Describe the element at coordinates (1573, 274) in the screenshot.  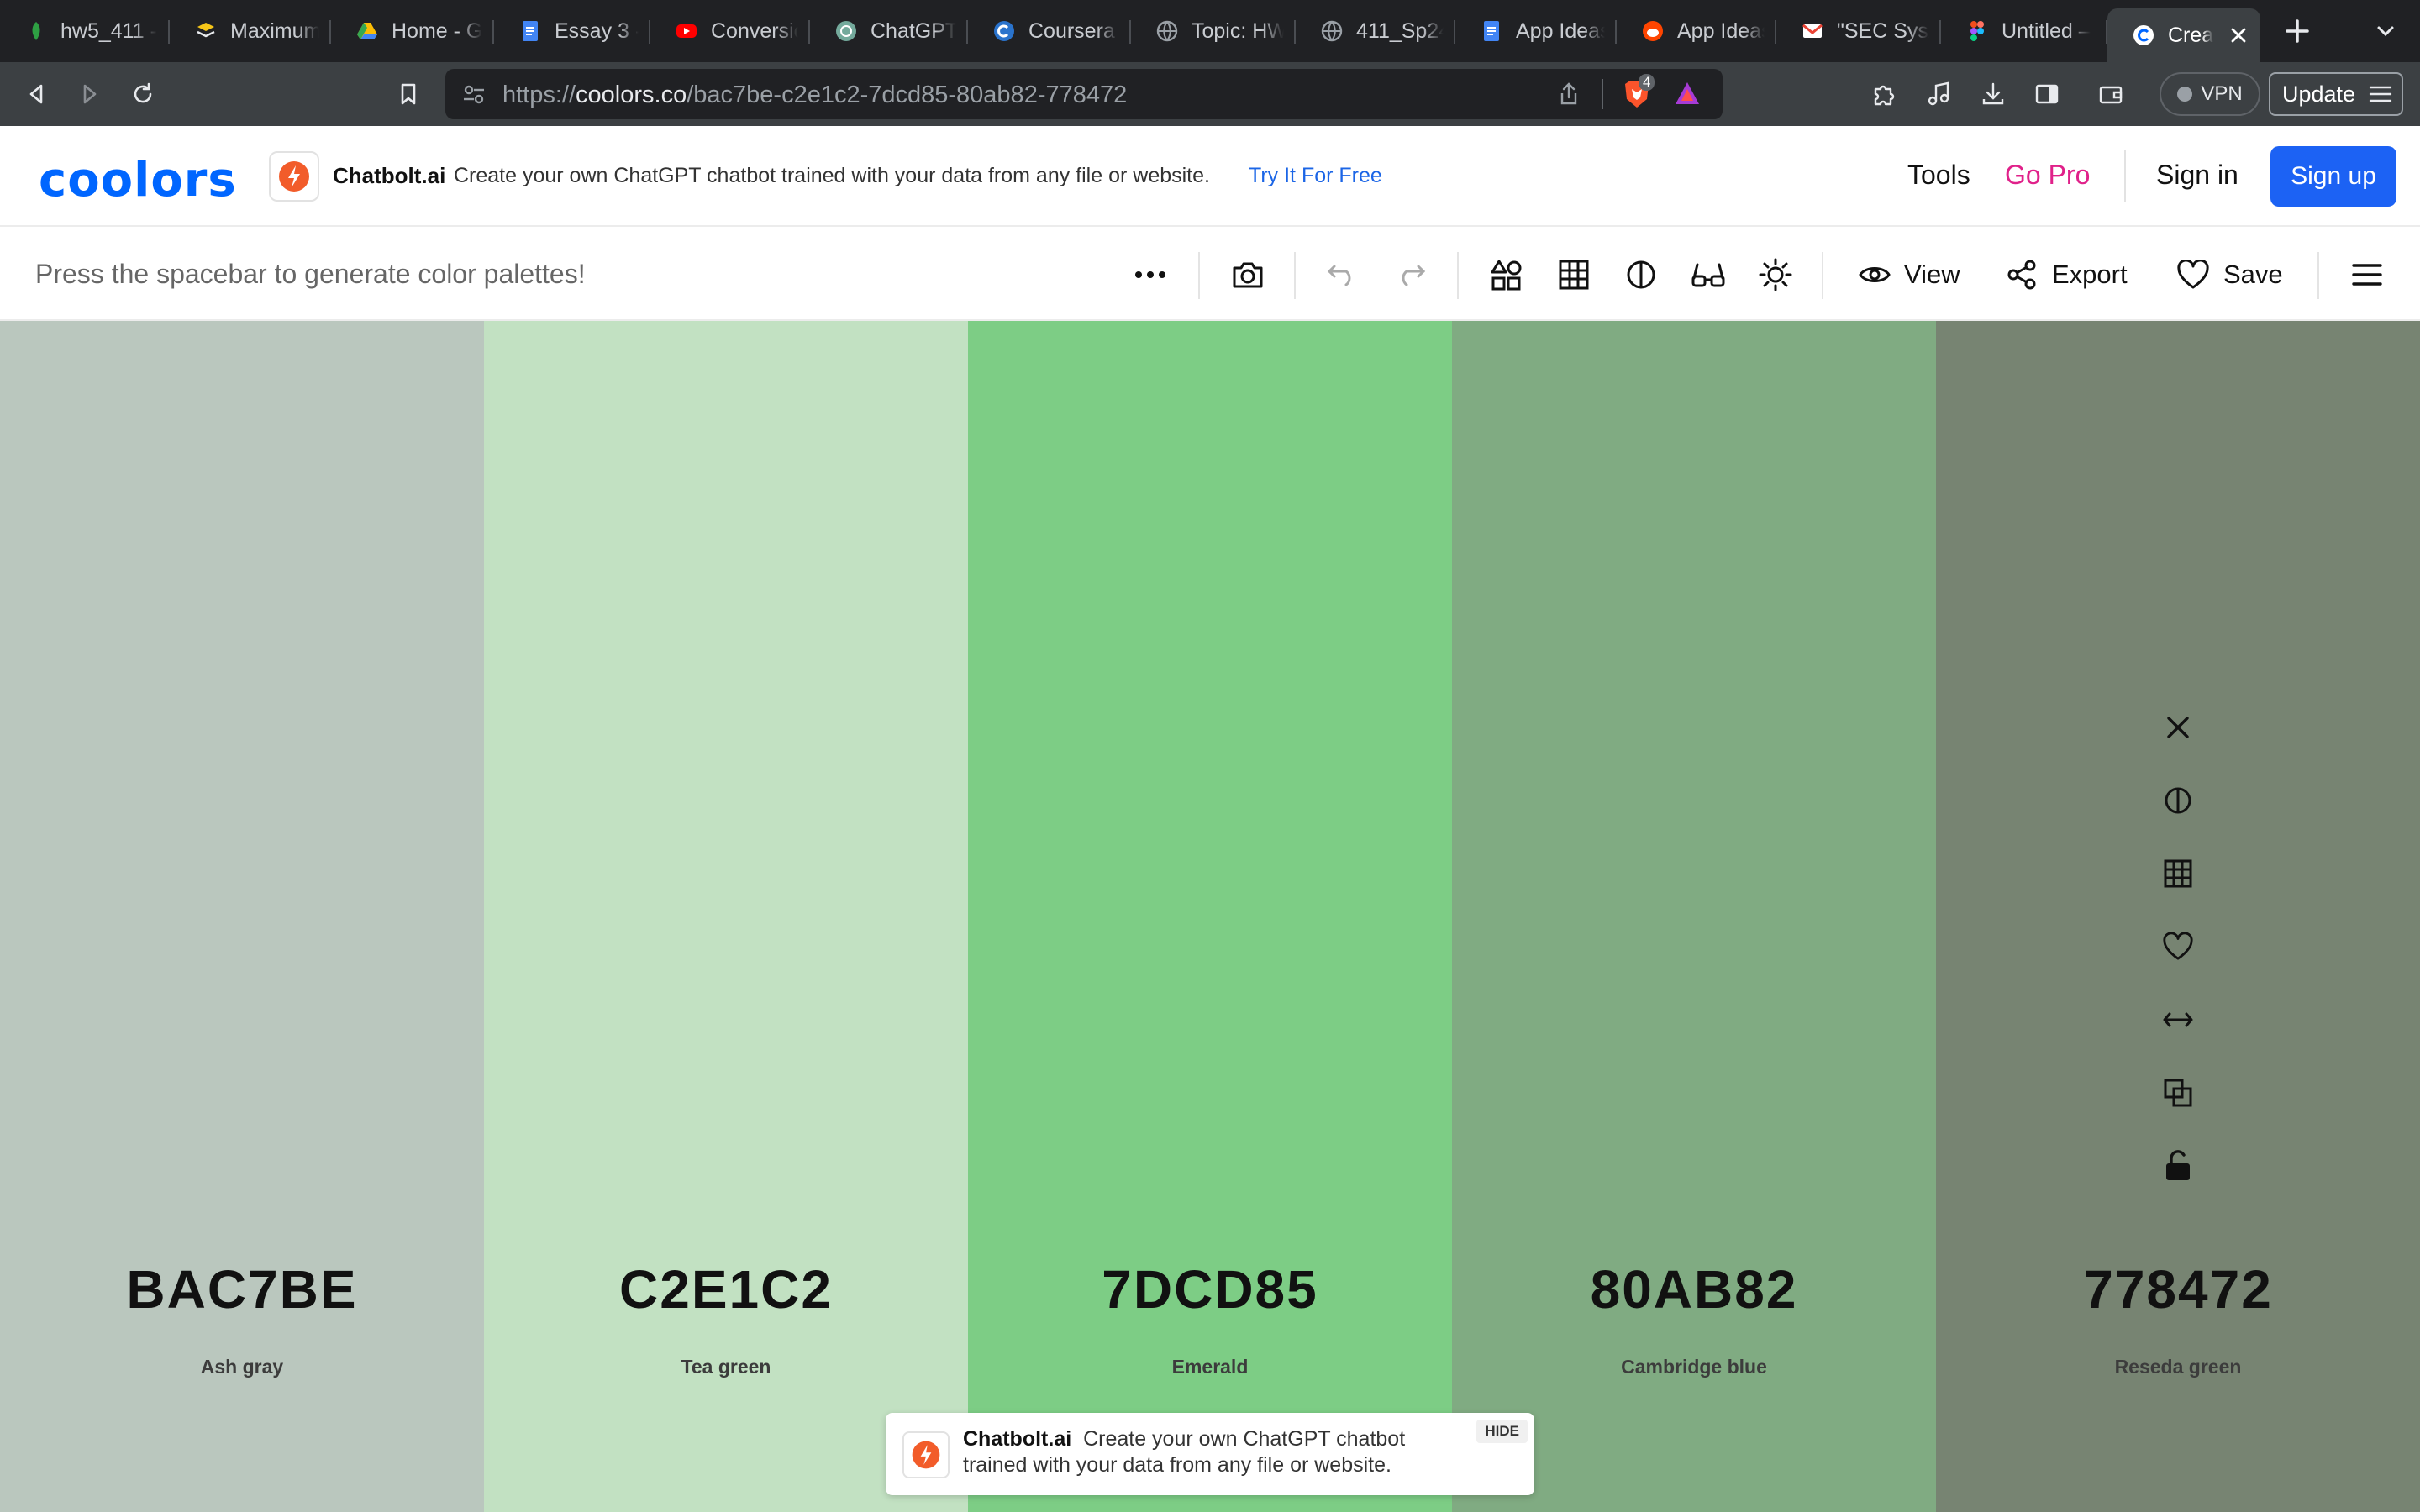
I see `grid-view-button` at that location.